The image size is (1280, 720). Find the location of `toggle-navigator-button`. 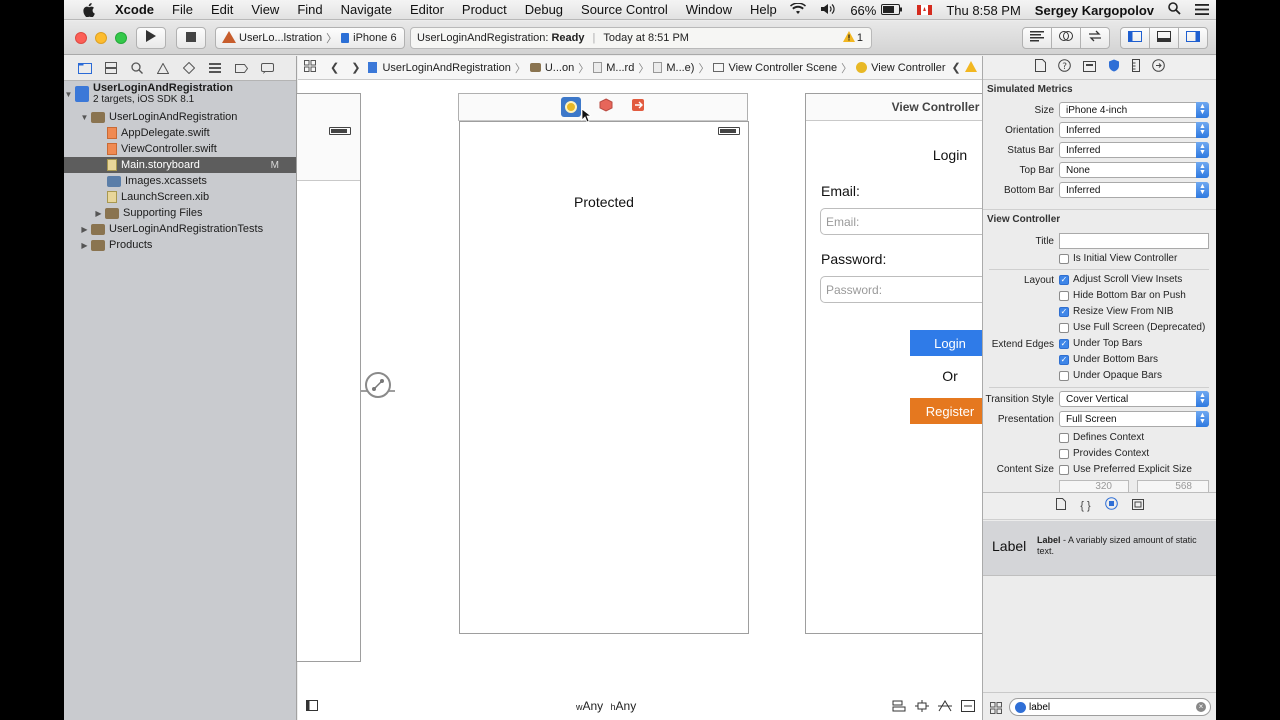

toggle-navigator-button is located at coordinates (1135, 38).